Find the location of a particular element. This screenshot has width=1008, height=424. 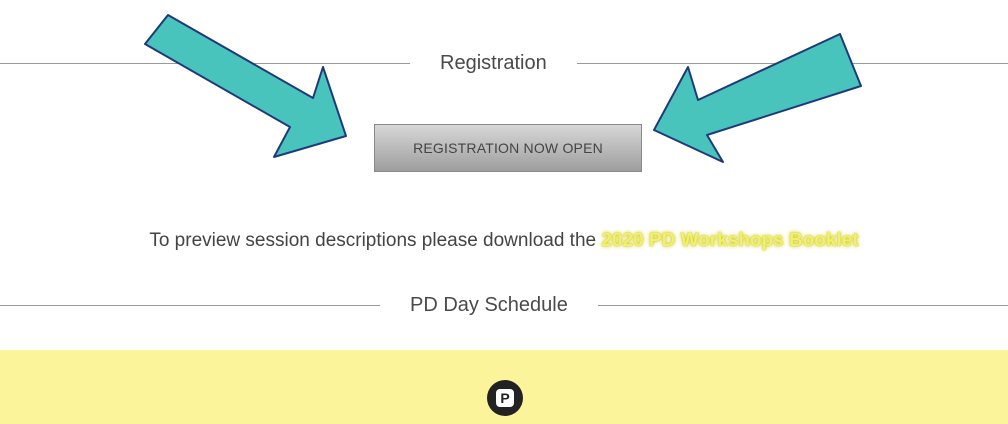

arrow-down-right-icon is located at coordinates (245, 86).